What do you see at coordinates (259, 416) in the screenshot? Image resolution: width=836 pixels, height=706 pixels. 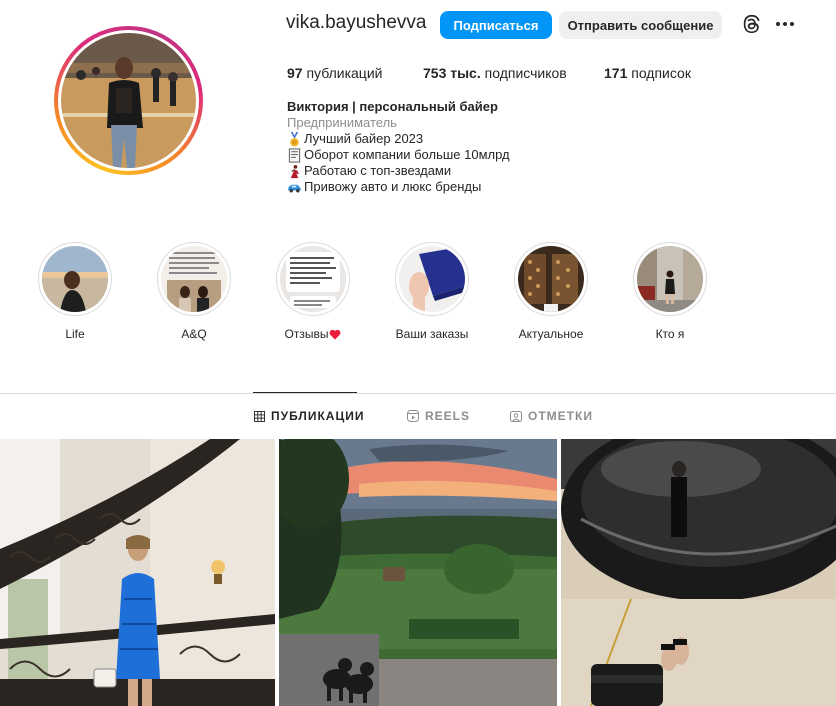 I see `grid-icon` at bounding box center [259, 416].